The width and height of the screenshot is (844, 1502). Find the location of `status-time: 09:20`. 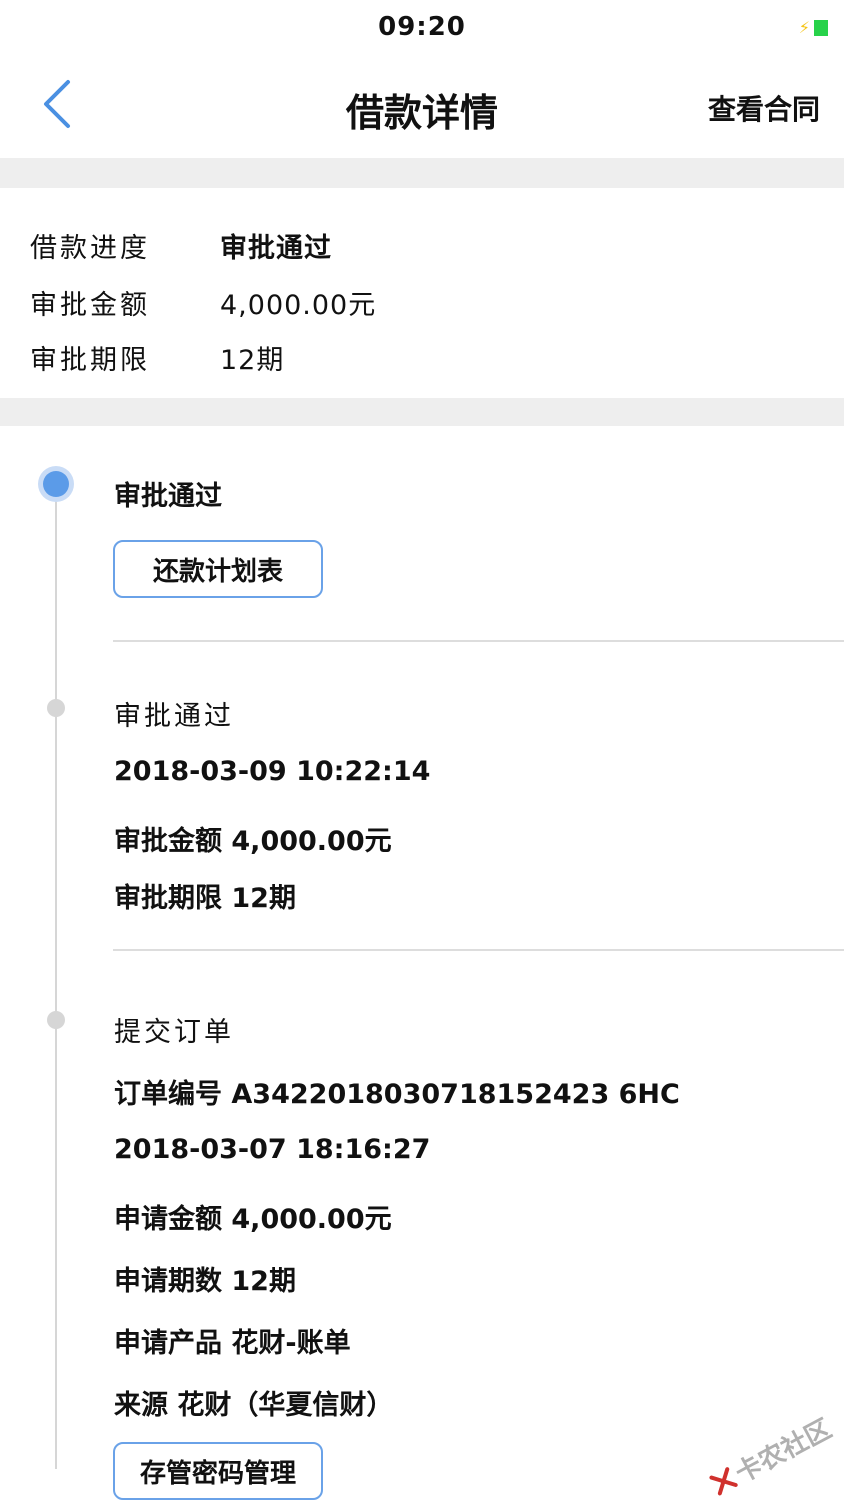

status-time: 09:20 is located at coordinates (422, 27).